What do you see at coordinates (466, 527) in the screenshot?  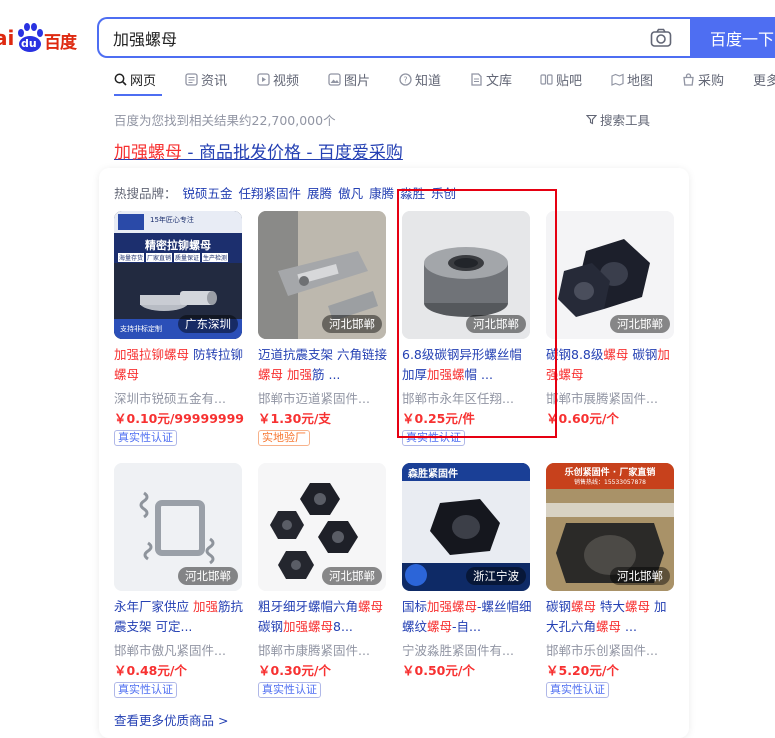 I see `product-image: 森胜紧固件 浙江宁波` at bounding box center [466, 527].